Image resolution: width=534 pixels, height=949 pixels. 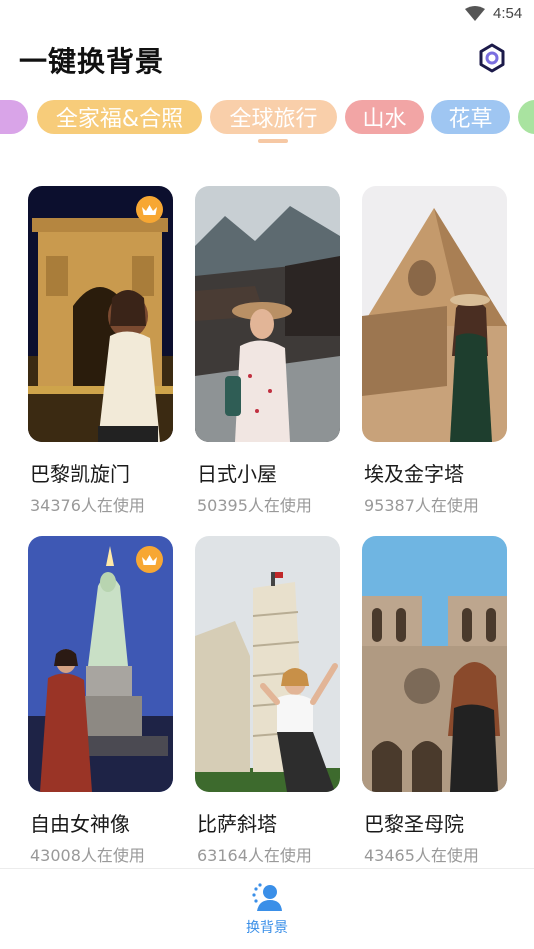 What do you see at coordinates (508, 13) in the screenshot?
I see `status-time: 4:54` at bounding box center [508, 13].